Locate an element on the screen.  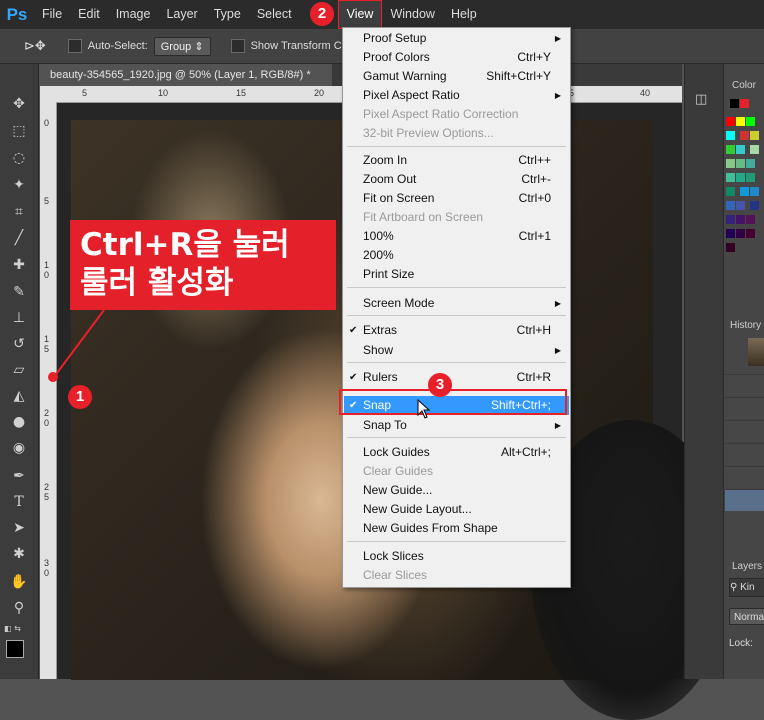
auto-select-label: Auto-Select: is located at coordinates (117, 46).